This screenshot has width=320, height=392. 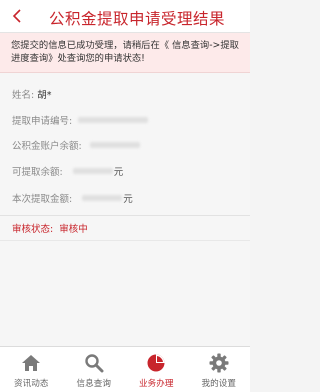 What do you see at coordinates (31, 384) in the screenshot?
I see `tab-label: 资讯动态` at bounding box center [31, 384].